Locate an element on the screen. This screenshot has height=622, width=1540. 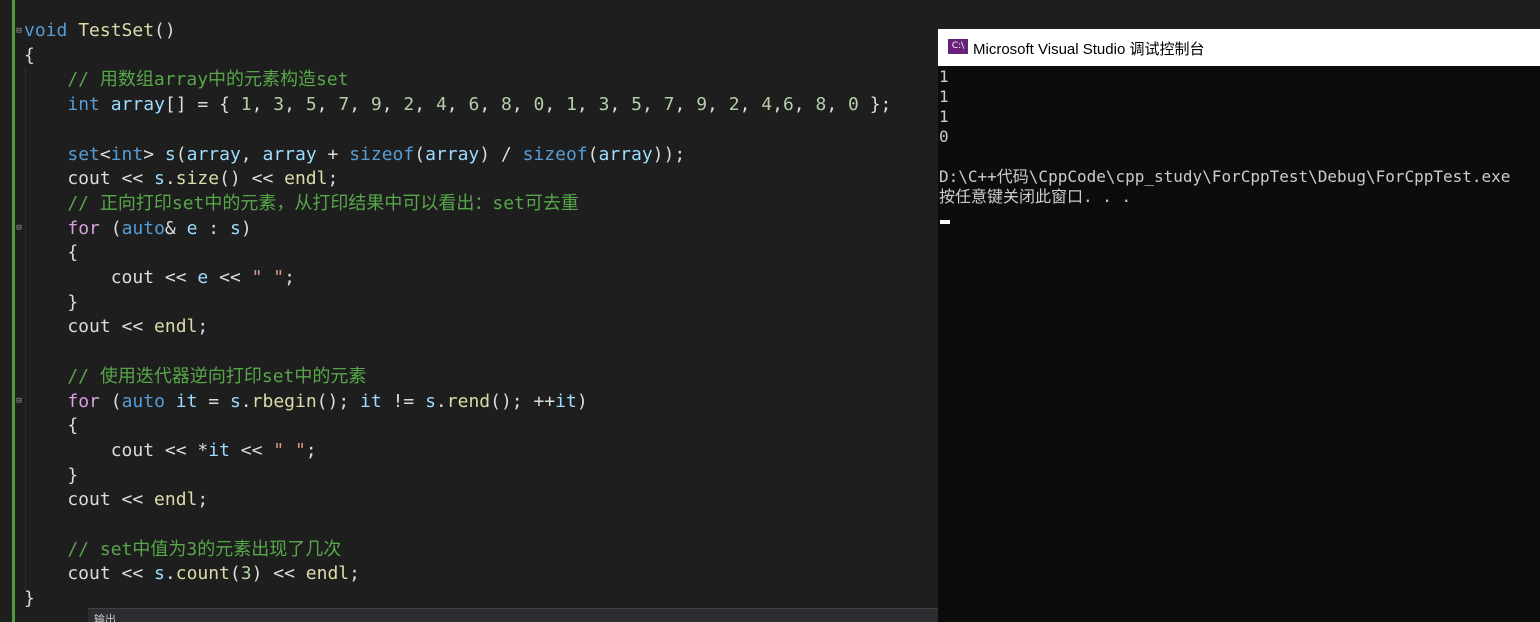
visual-studio-console-icon: C:\ is located at coordinates (958, 46).